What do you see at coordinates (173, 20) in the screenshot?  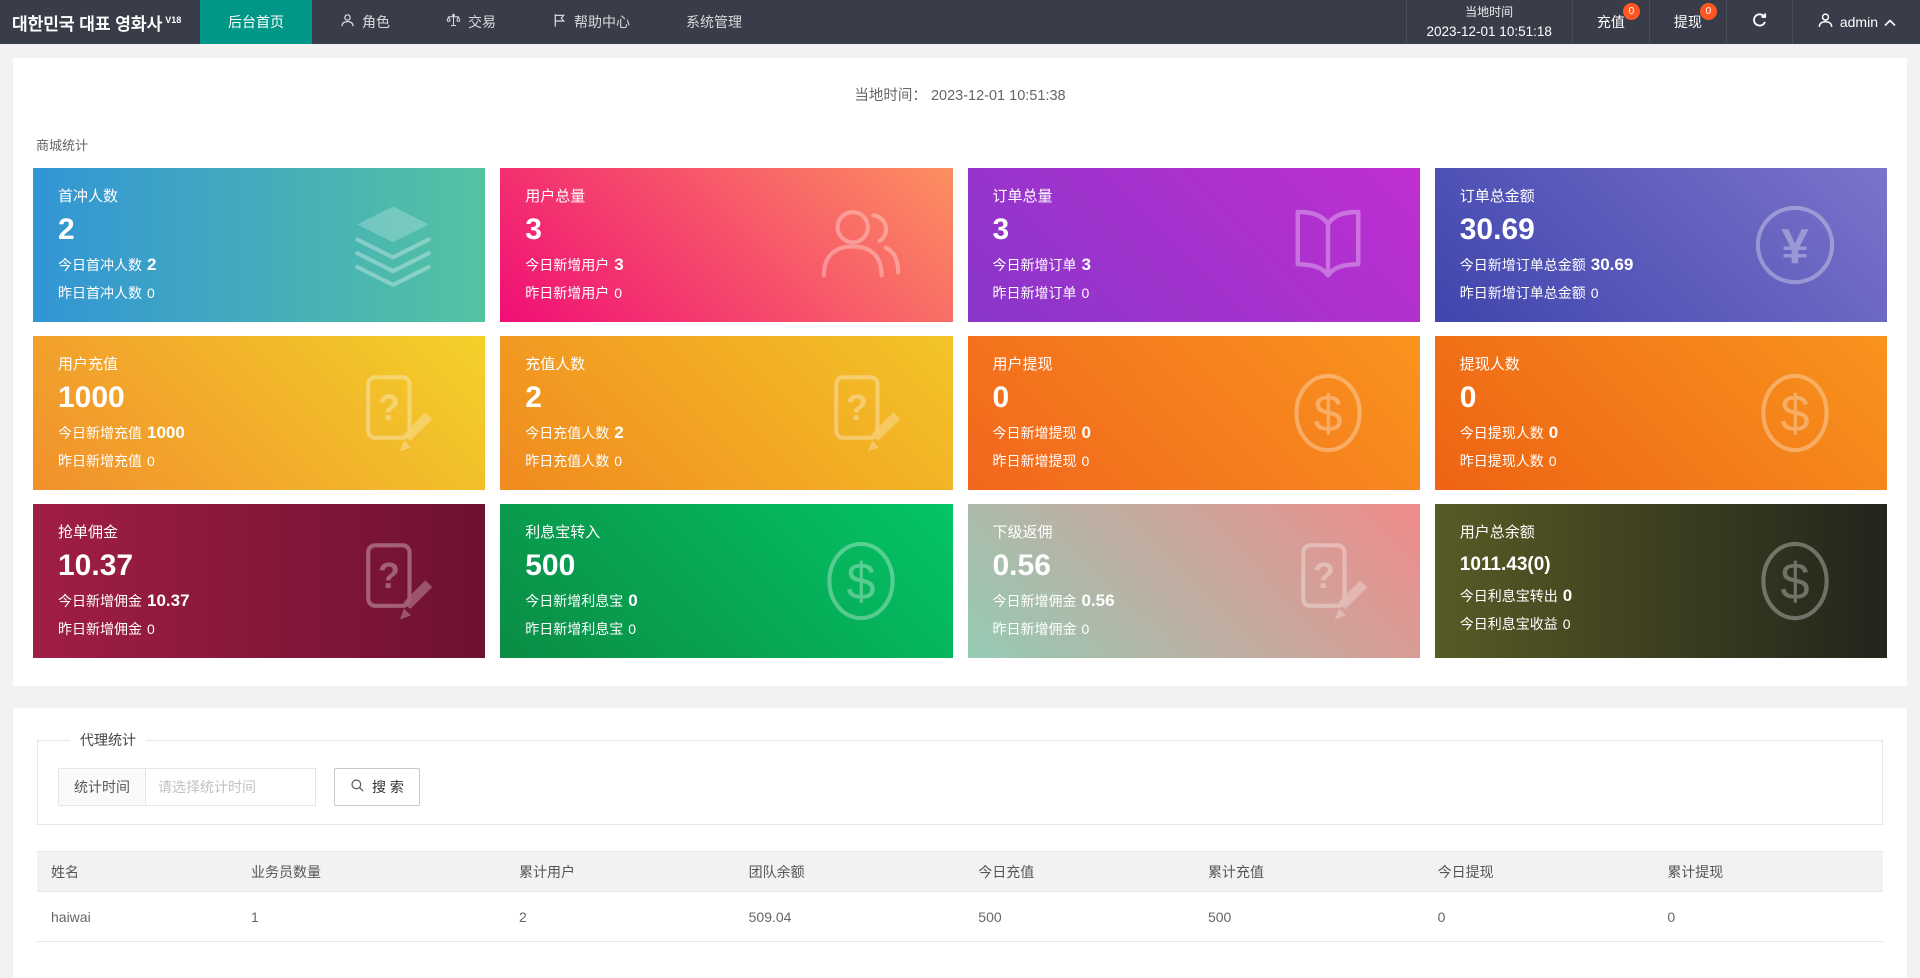 I see `logo-version: V18` at bounding box center [173, 20].